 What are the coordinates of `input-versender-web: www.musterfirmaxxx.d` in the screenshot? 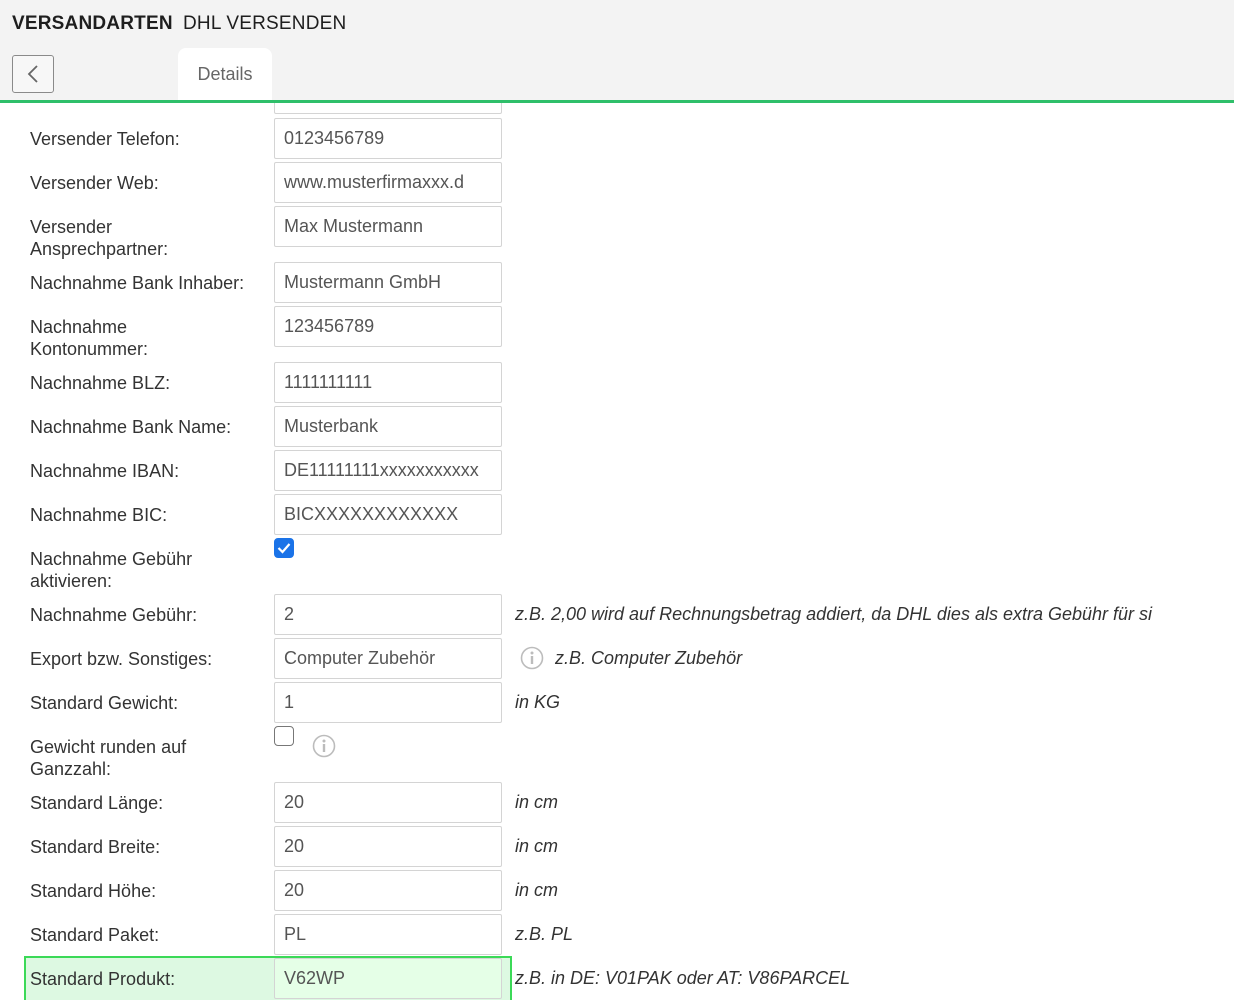 It's located at (388, 182).